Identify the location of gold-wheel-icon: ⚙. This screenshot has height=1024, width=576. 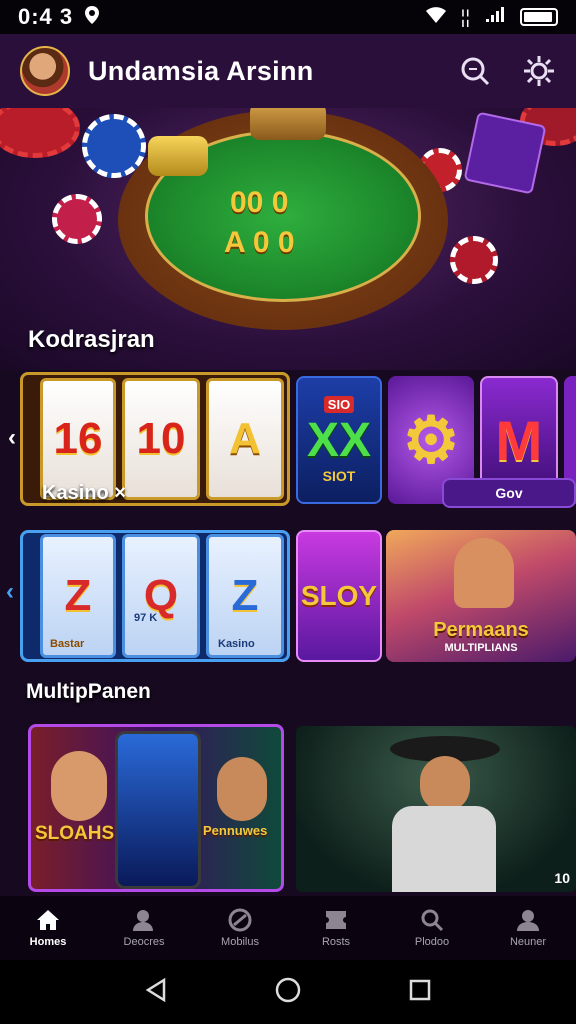
(431, 439).